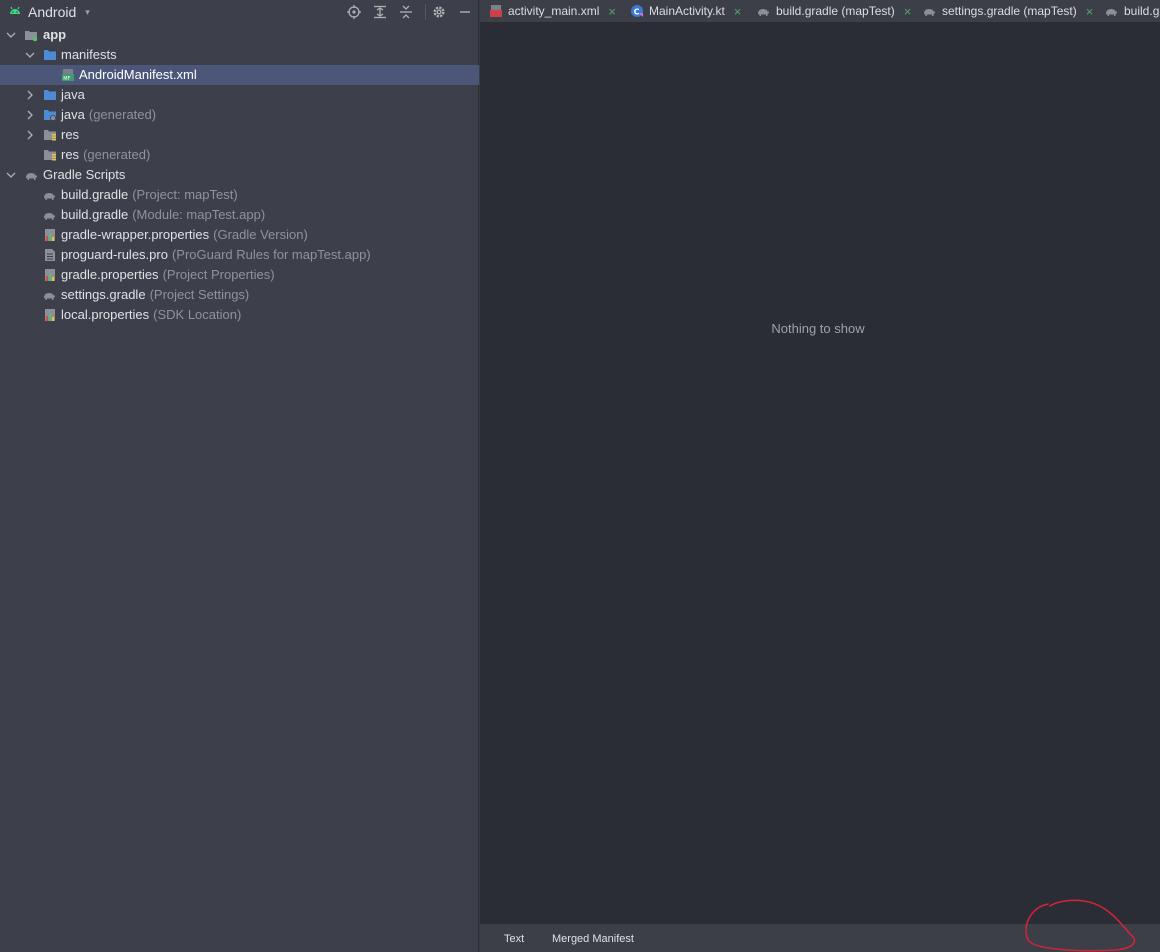 The width and height of the screenshot is (1160, 952). Describe the element at coordinates (50, 255) in the screenshot. I see `text-file-icon` at that location.